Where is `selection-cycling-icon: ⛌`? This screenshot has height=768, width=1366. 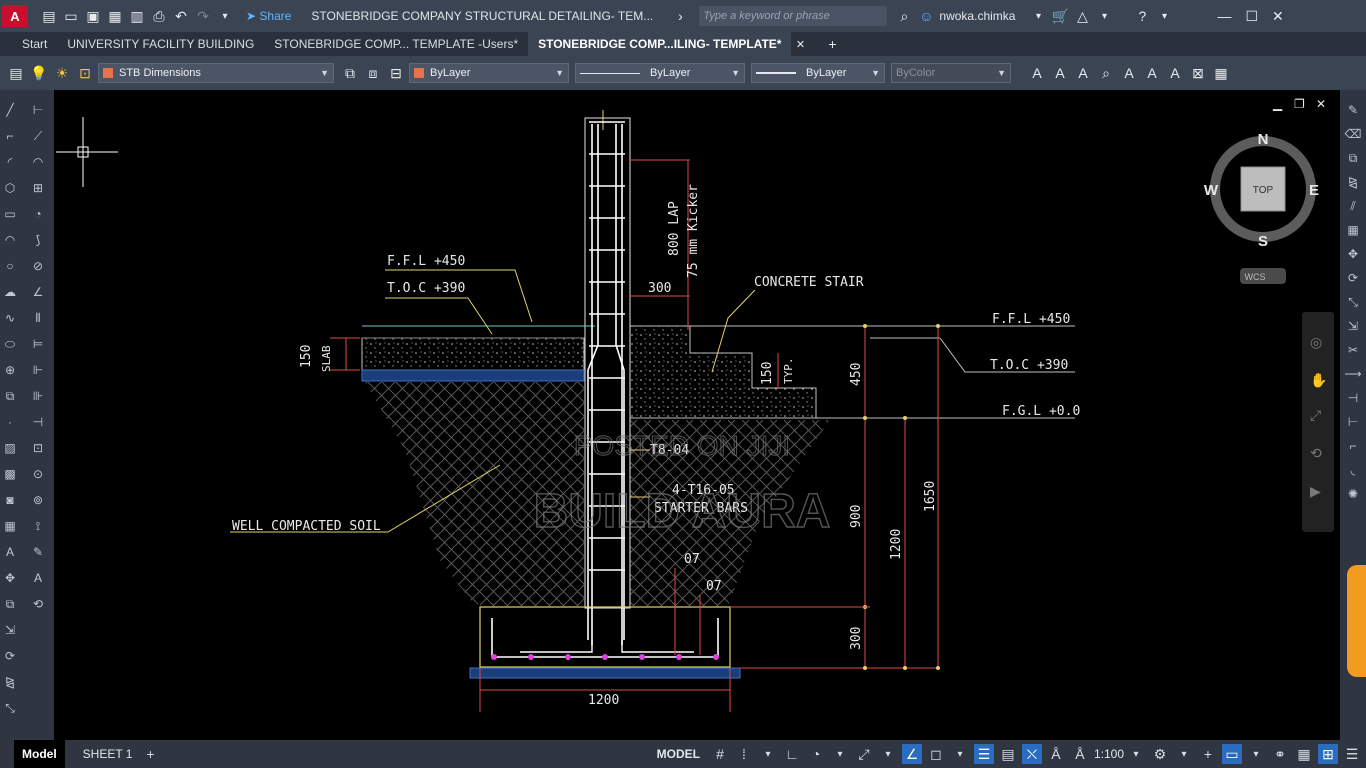 selection-cycling-icon: ⛌ is located at coordinates (1031, 754).